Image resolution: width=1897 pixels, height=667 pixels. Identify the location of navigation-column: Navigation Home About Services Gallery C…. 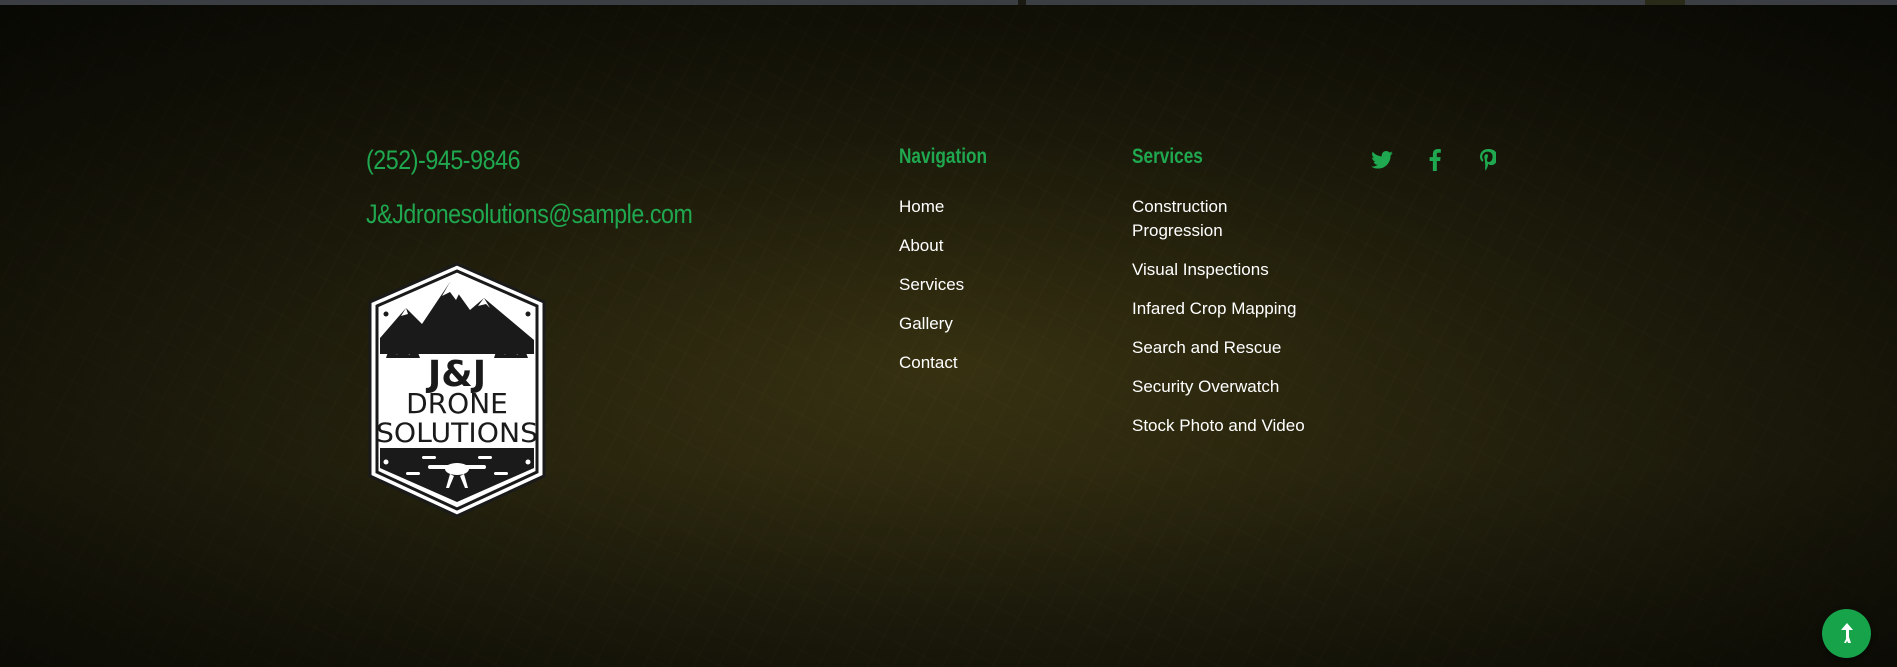
(952, 267).